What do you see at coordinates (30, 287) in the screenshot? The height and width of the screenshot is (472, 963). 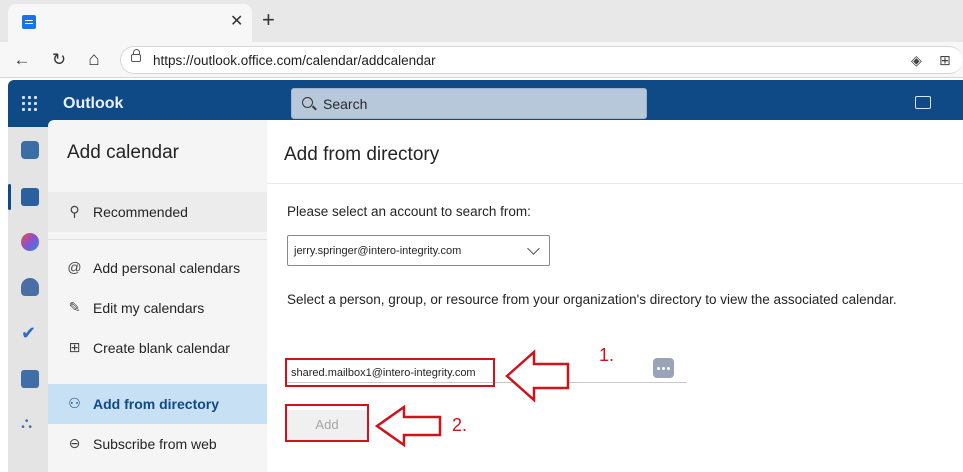 I see `people-icon` at bounding box center [30, 287].